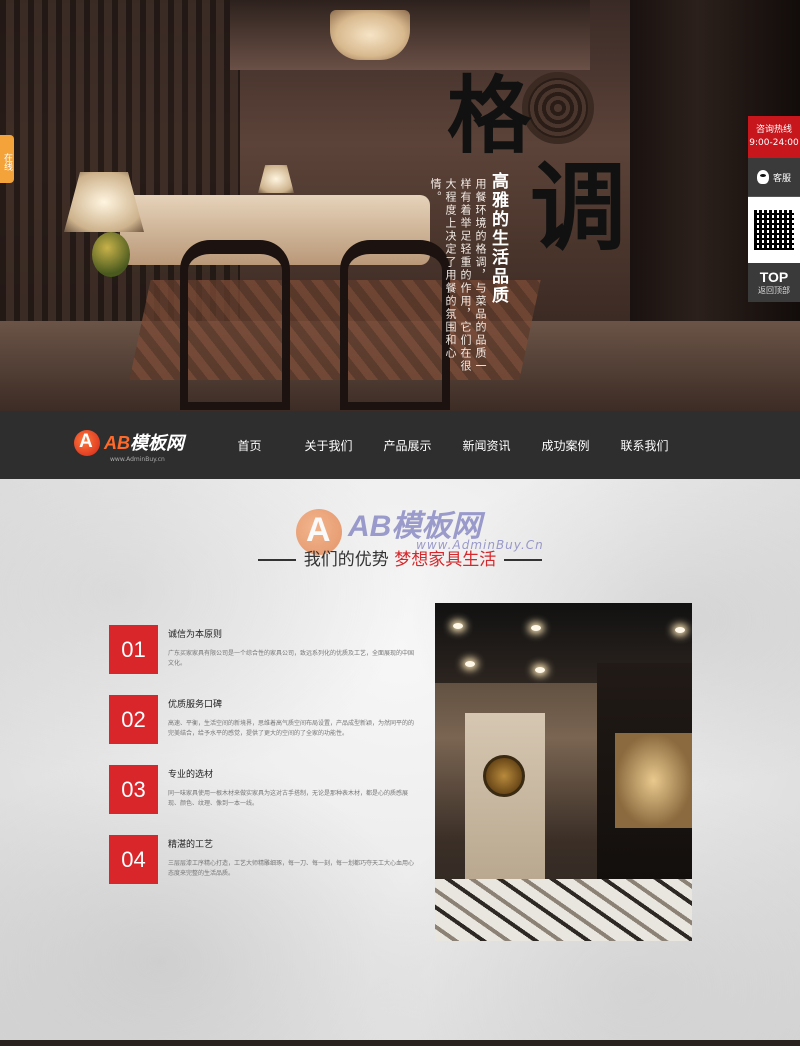  What do you see at coordinates (328, 445) in the screenshot?
I see `nav-item-about: 关于我们` at bounding box center [328, 445].